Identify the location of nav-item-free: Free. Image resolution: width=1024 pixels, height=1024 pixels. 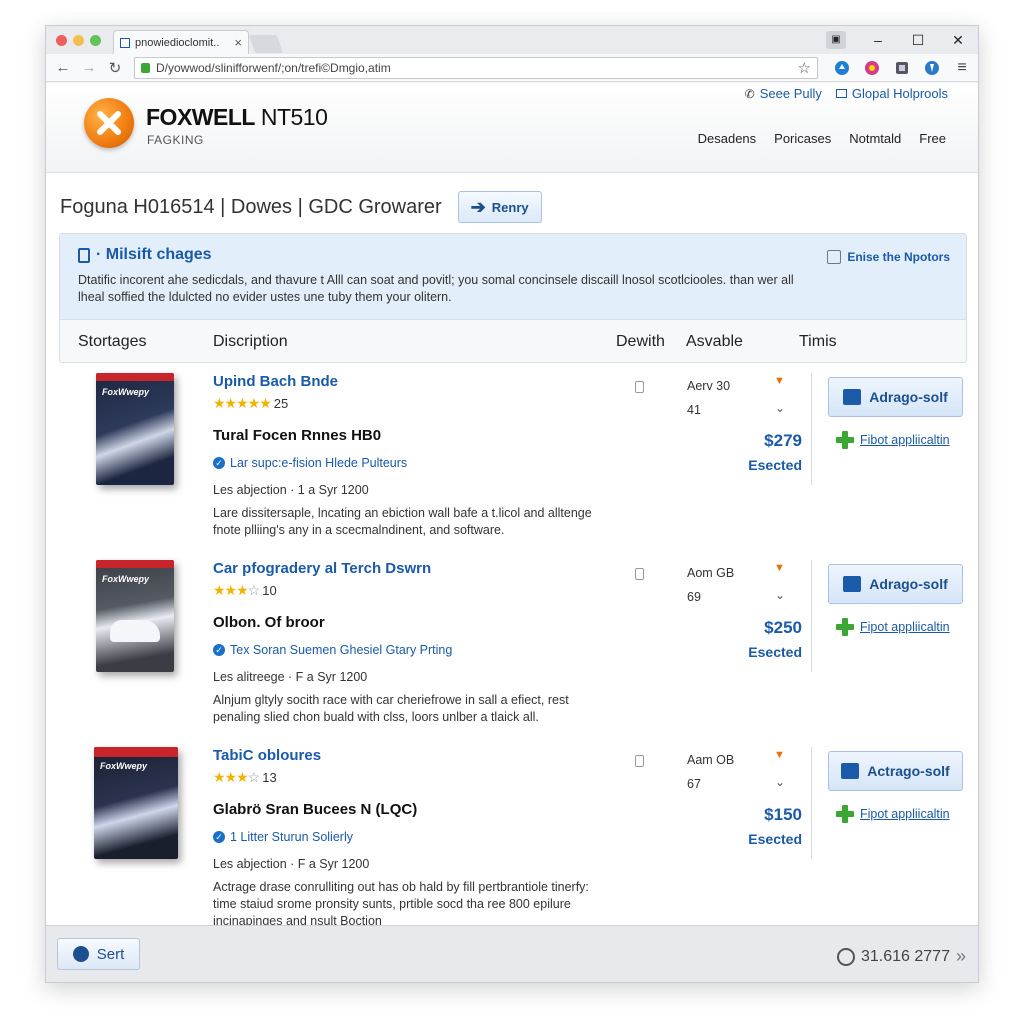
(932, 138).